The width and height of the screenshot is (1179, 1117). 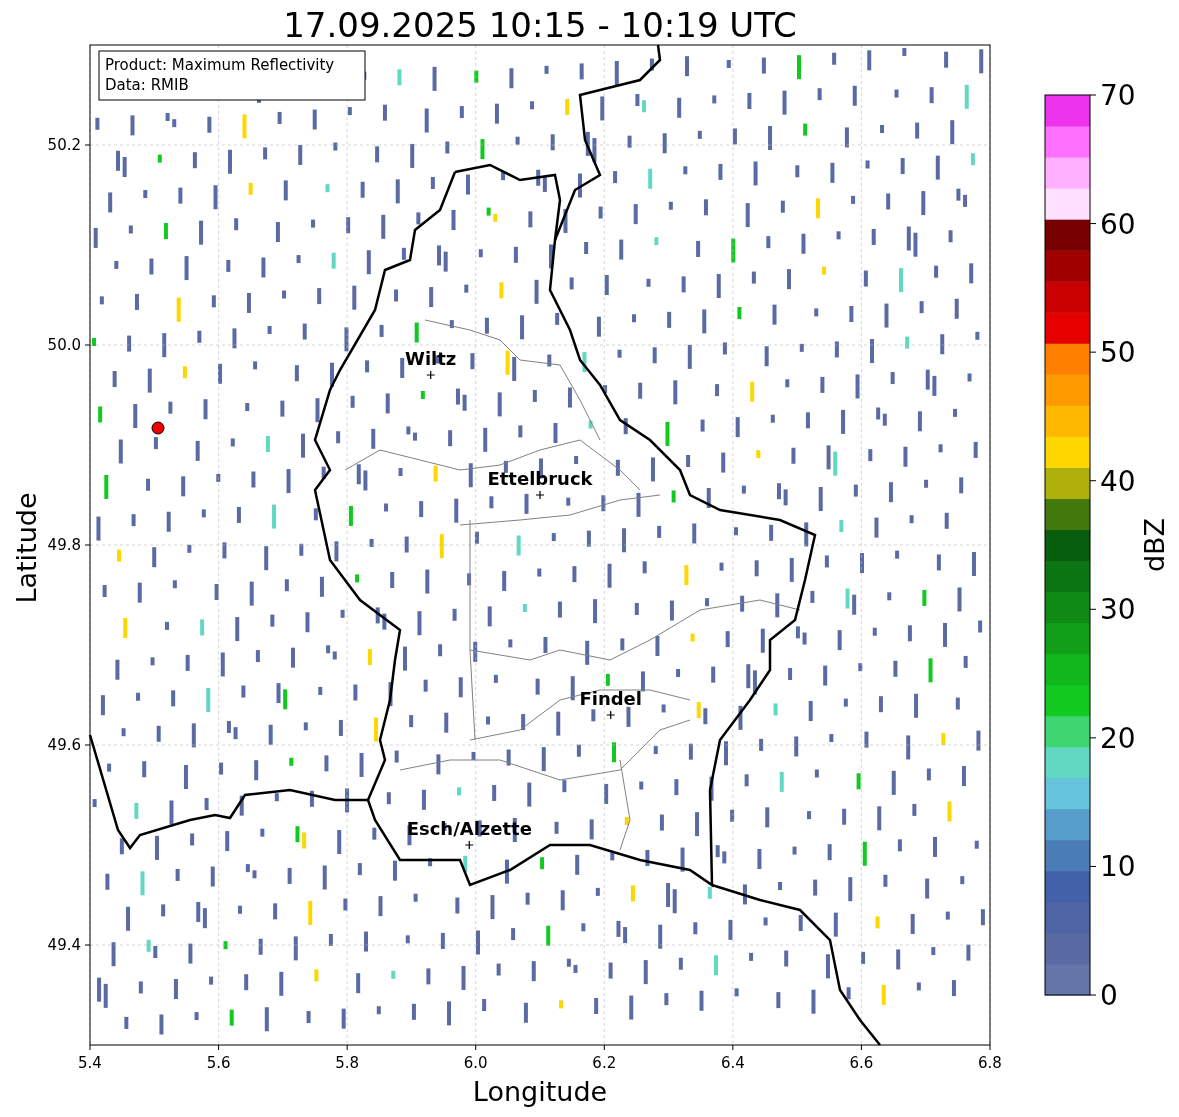 I want to click on colorbar-label: dBZ, so click(x=1154, y=545).